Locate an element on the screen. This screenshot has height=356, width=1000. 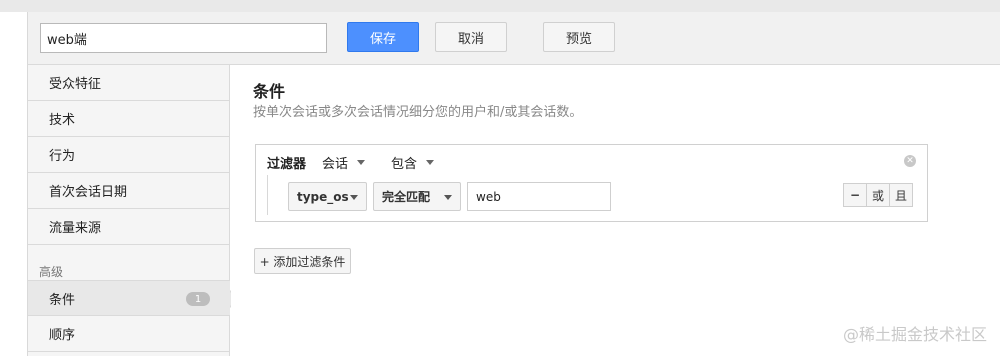
preview-button: 预览 is located at coordinates (579, 37).